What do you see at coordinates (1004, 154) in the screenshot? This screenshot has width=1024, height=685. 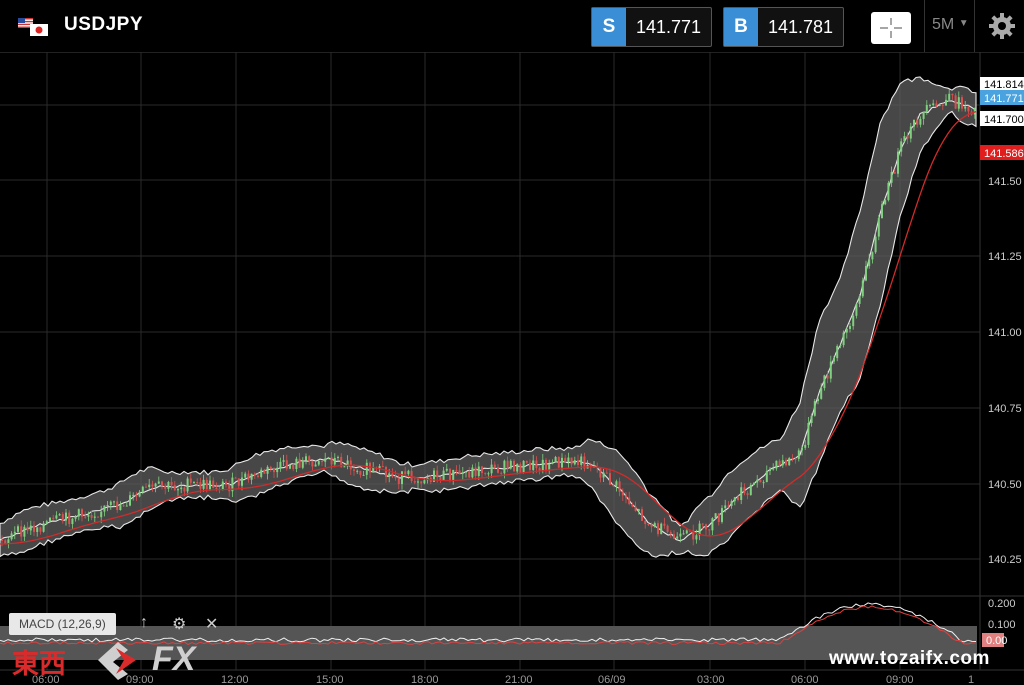 I see `ma-price-label: 141.586` at bounding box center [1004, 154].